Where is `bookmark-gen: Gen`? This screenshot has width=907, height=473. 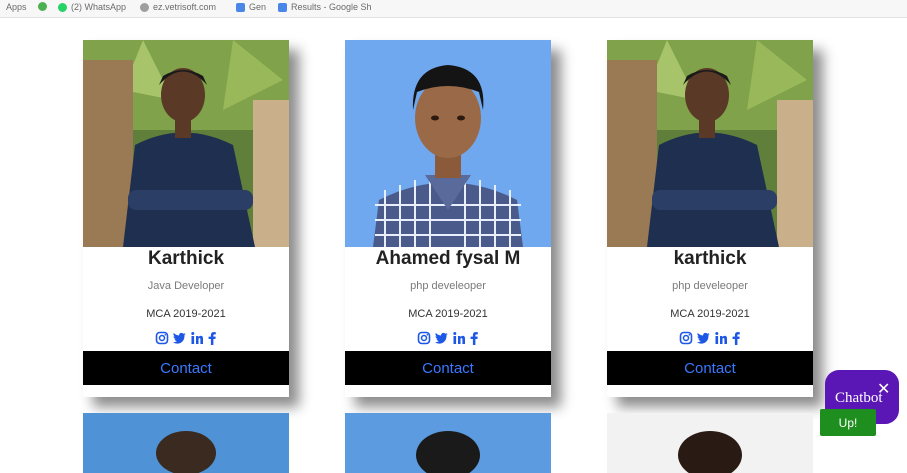 bookmark-gen: Gen is located at coordinates (251, 7).